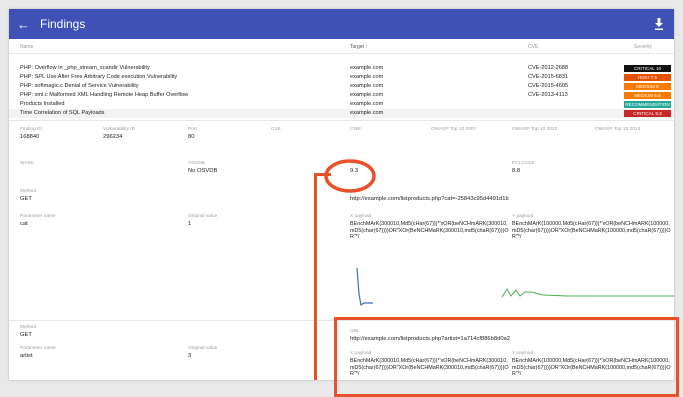  I want to click on cwe-label: CWE, so click(356, 129).